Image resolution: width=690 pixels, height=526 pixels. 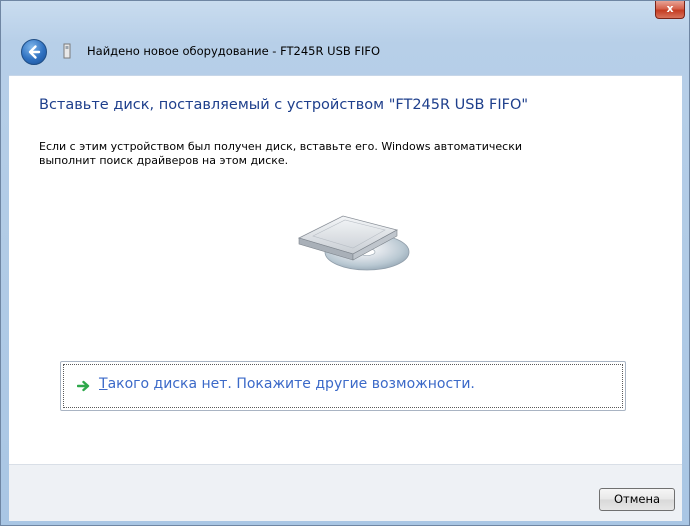 I want to click on access-key-letter: Т, so click(x=103, y=384).